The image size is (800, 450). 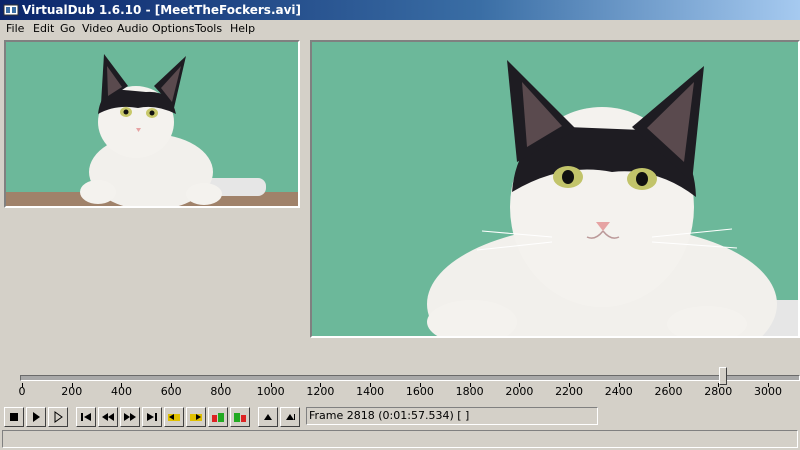 I want to click on timeline-tick-label: 0, so click(x=22, y=391).